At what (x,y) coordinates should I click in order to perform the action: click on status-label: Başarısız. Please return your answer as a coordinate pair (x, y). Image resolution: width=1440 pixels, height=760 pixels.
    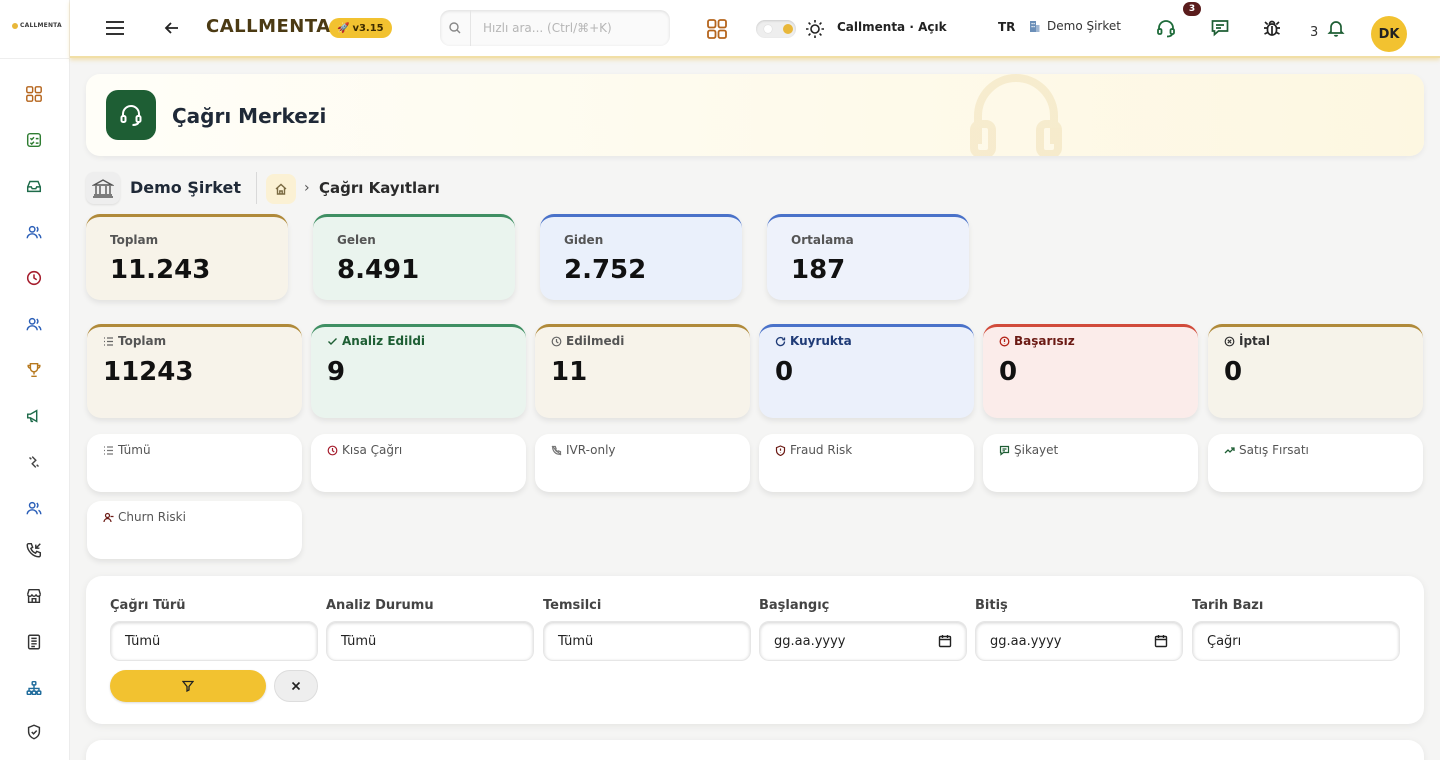
    Looking at the image, I should click on (1037, 341).